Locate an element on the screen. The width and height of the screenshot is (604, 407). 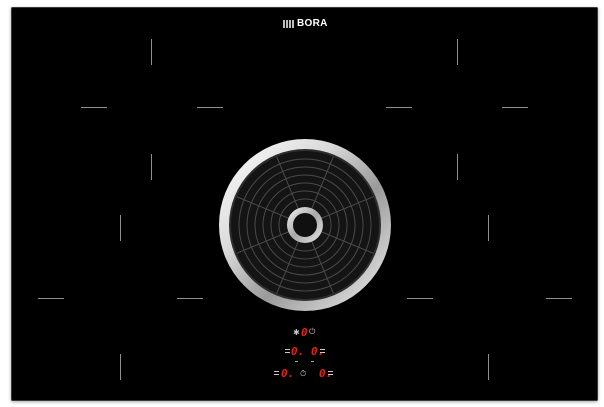
extractor-level-display: 0 is located at coordinates (304, 332).